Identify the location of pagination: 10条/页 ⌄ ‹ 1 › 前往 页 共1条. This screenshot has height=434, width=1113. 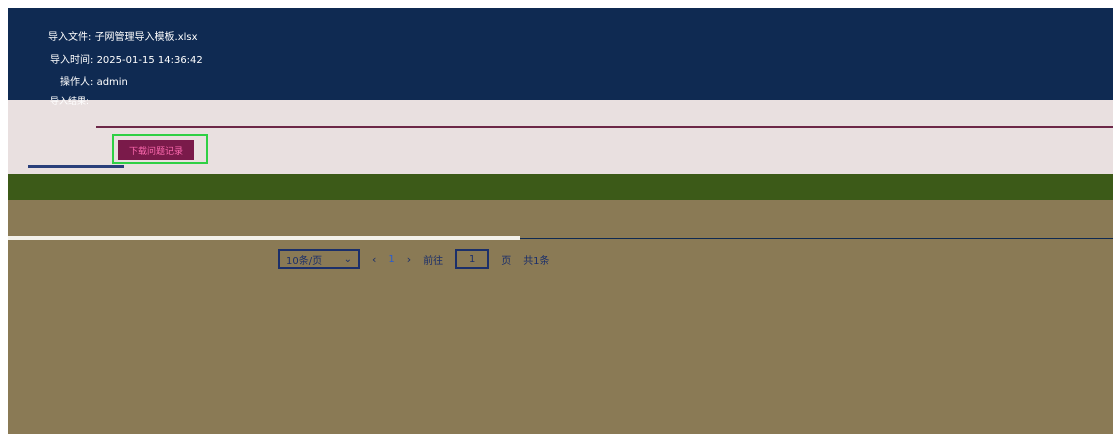
(414, 259).